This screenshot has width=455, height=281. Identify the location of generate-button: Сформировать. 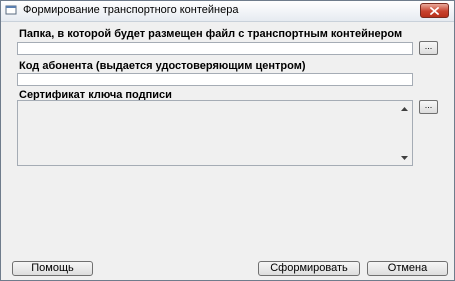
(309, 268).